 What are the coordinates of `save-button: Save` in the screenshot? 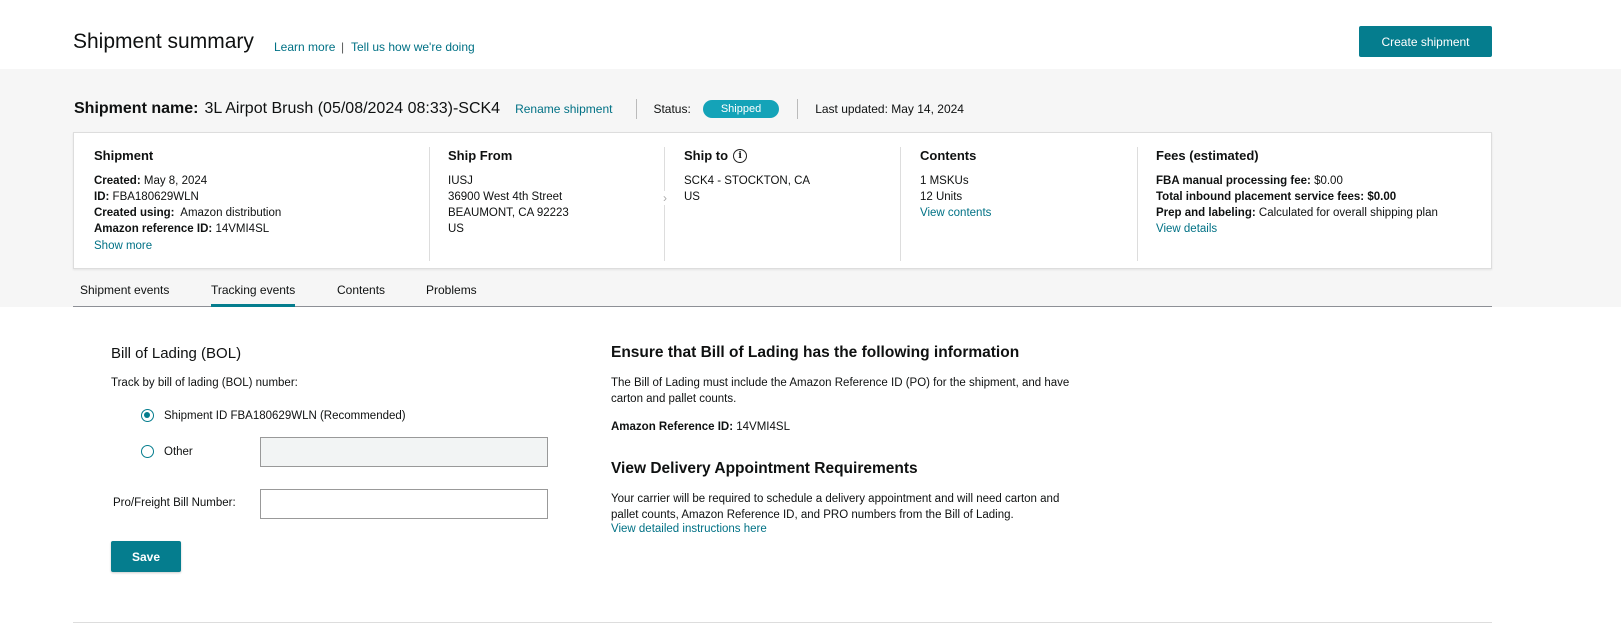 It's located at (146, 556).